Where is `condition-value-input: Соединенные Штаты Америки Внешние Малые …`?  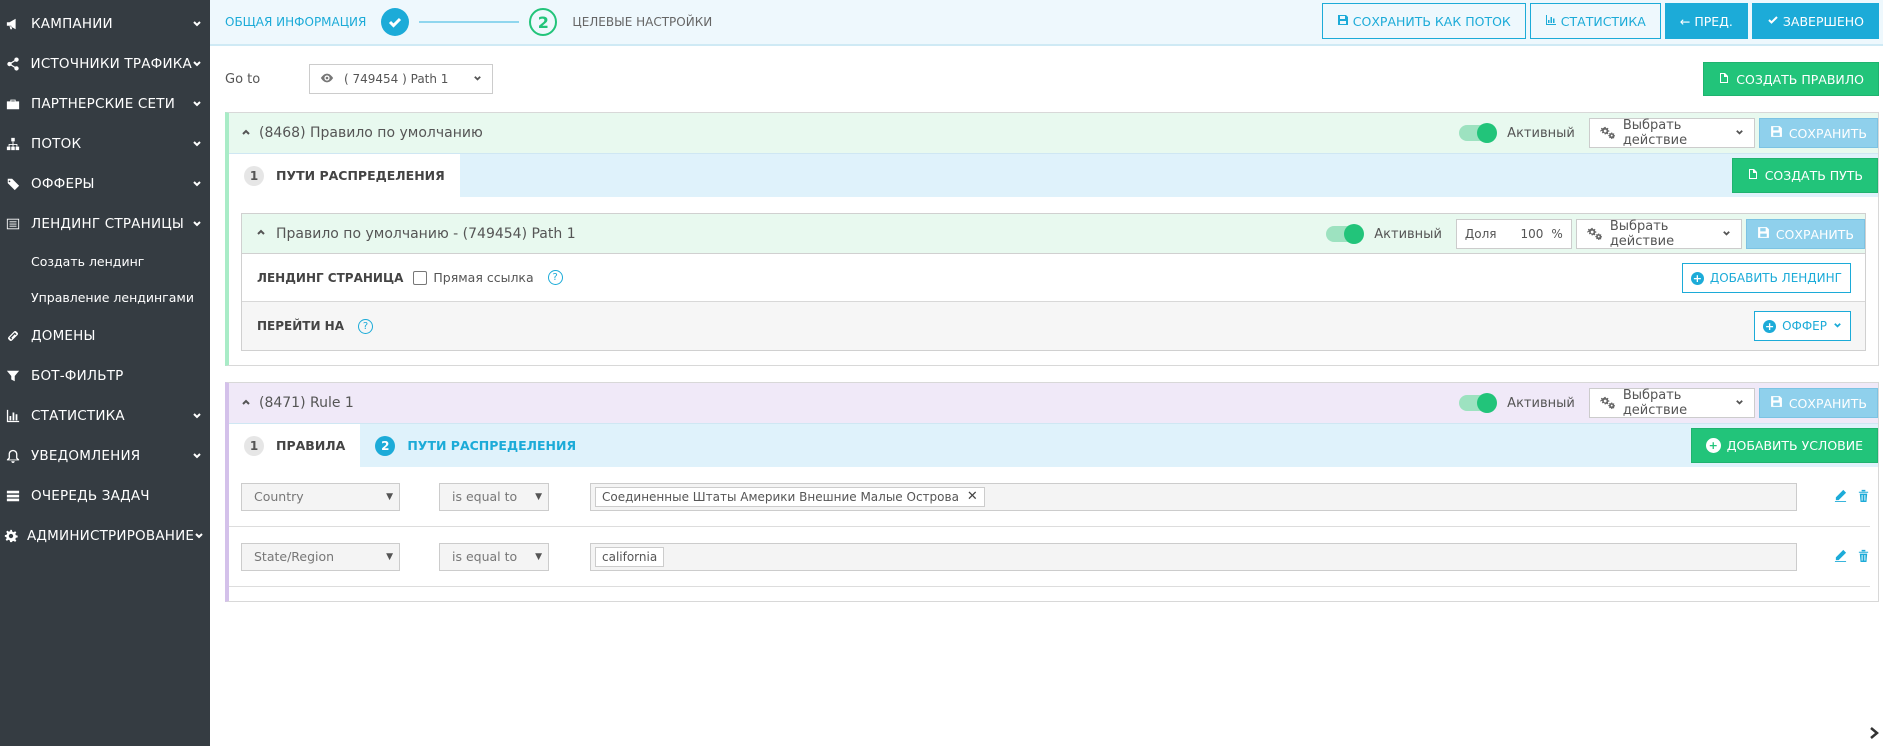
condition-value-input: Соединенные Штаты Америки Внешние Малые … is located at coordinates (1193, 496).